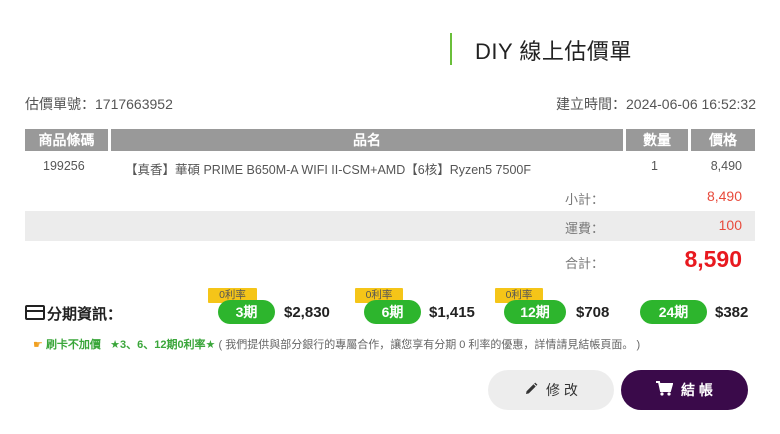  What do you see at coordinates (654, 166) in the screenshot?
I see `row-qty: 1` at bounding box center [654, 166].